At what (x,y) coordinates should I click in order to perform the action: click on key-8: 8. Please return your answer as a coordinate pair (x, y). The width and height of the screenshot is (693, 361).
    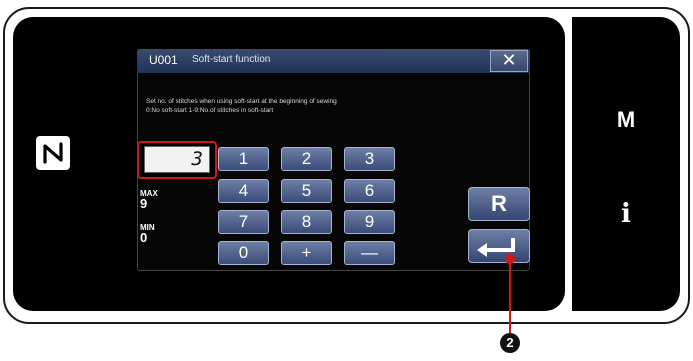
    Looking at the image, I should click on (306, 222).